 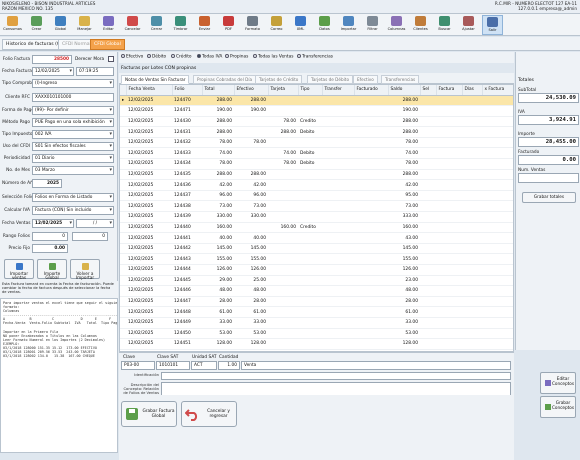 I want to click on column-header: Fecha Venta, so click(x=149, y=90).